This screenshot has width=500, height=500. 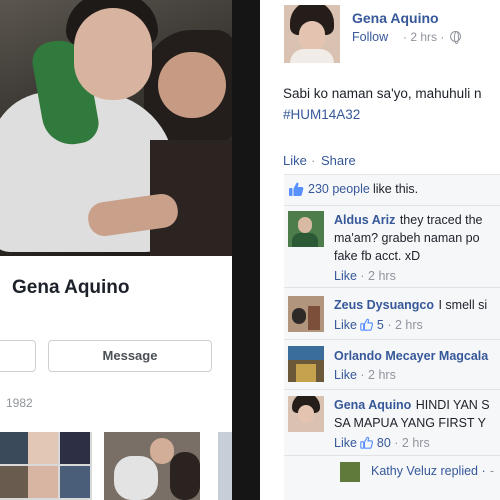 What do you see at coordinates (463, 305) in the screenshot?
I see `comment-text: I smell si` at bounding box center [463, 305].